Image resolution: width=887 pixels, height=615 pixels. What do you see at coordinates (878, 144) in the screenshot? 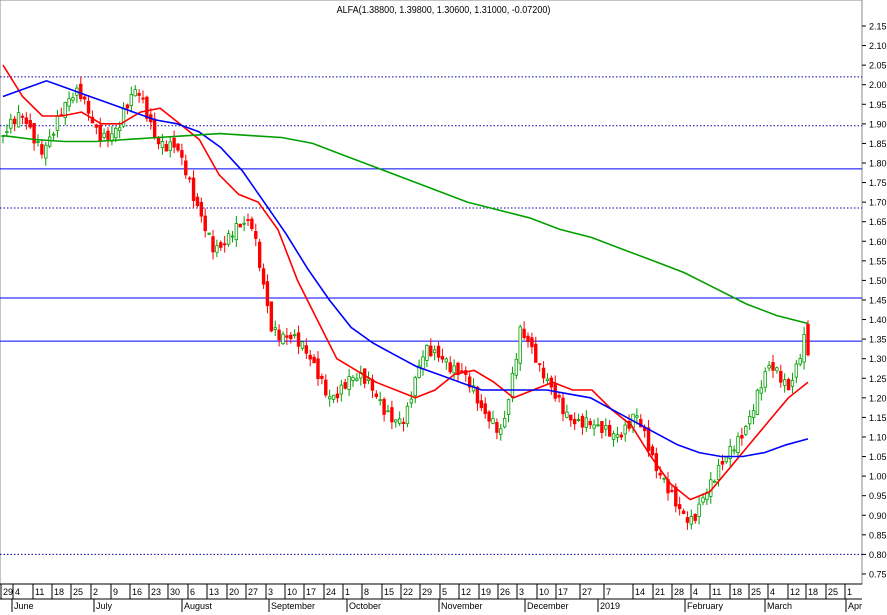
I see `y-tick-label: 1.85` at bounding box center [878, 144].